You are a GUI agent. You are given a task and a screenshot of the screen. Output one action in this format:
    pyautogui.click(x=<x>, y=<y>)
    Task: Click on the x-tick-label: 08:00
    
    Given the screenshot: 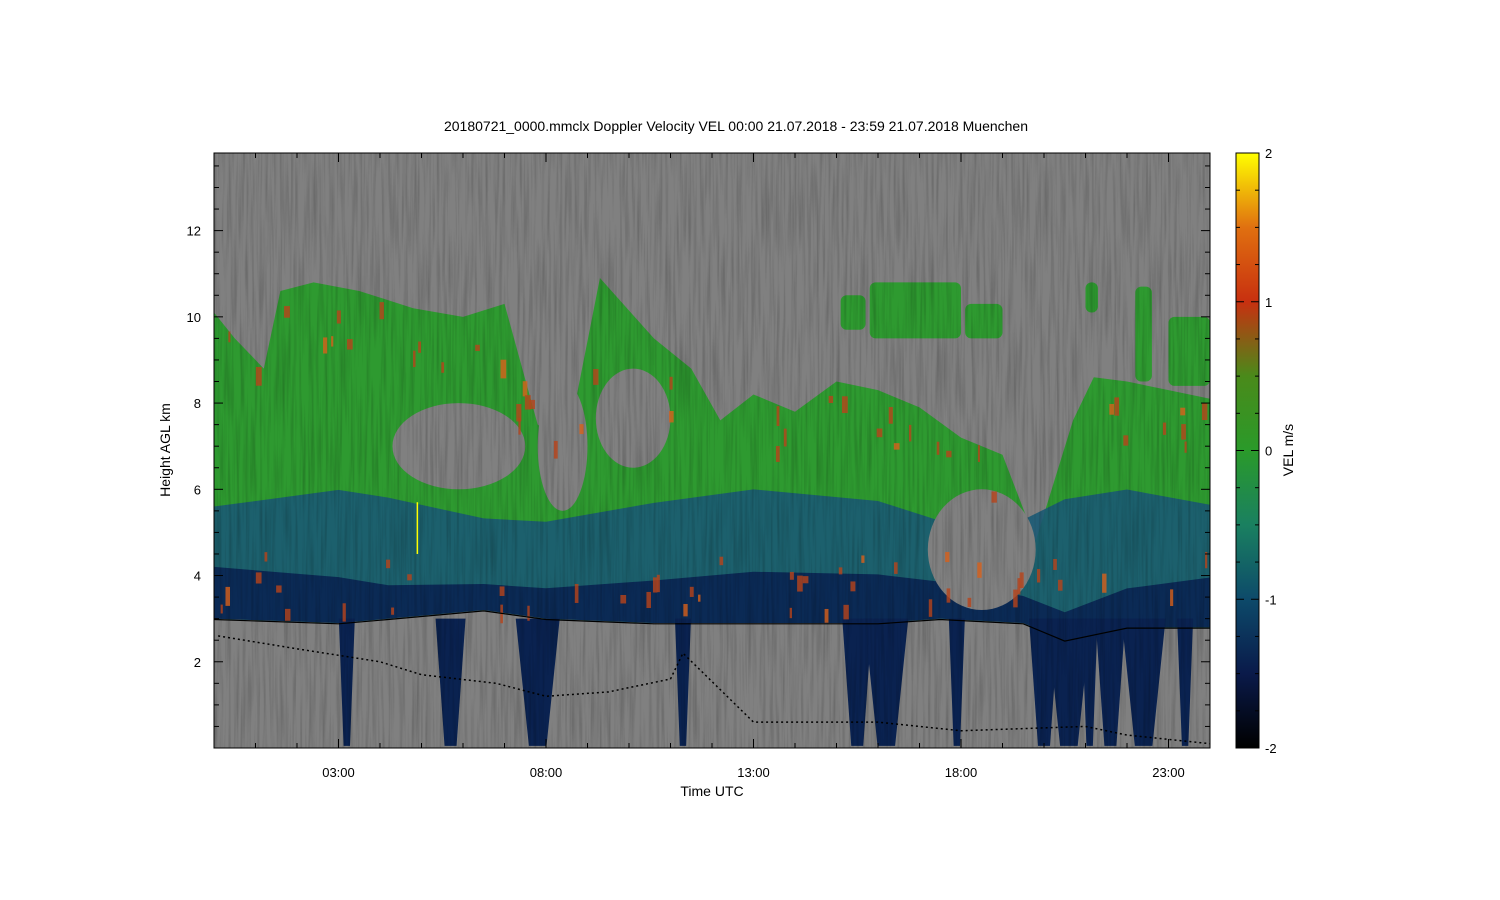 What is the action you would take?
    pyautogui.click(x=546, y=772)
    